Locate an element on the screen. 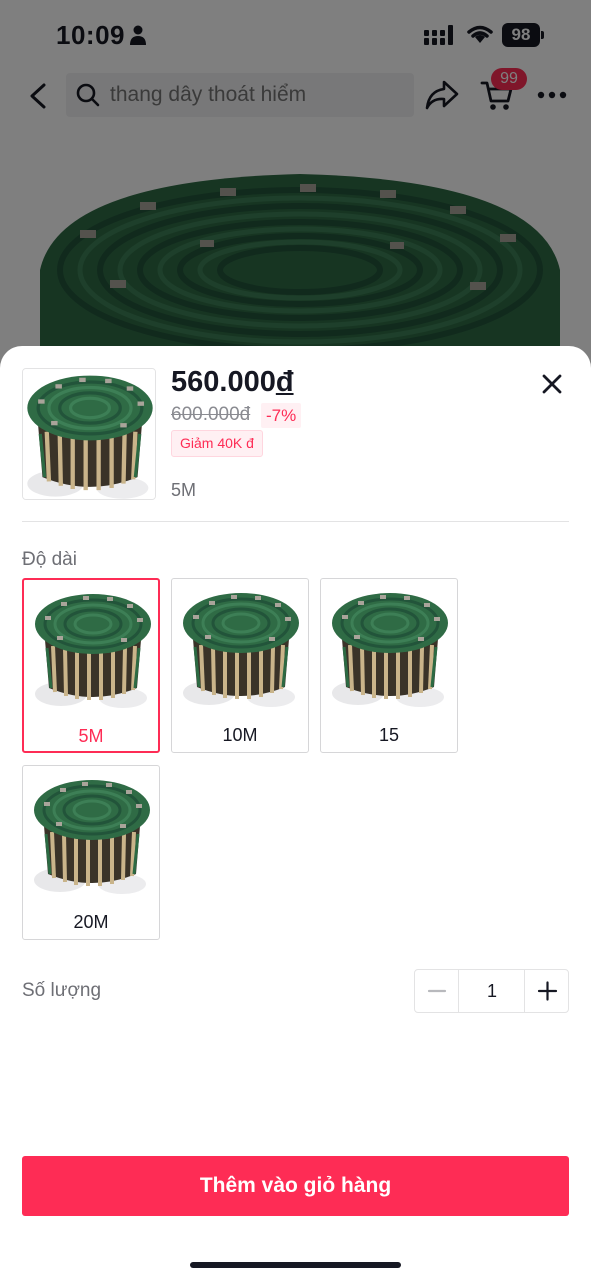 The image size is (591, 1280). close-icon is located at coordinates (552, 384).